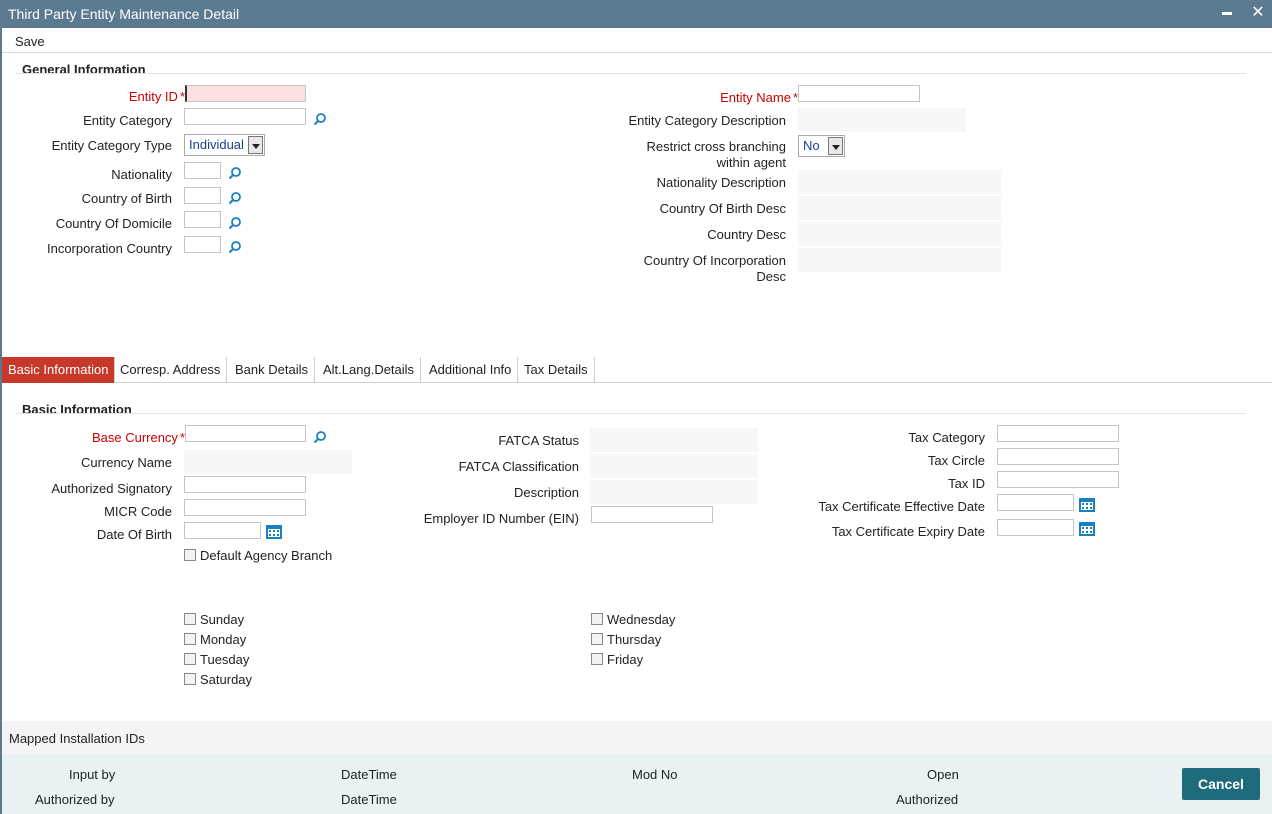  I want to click on fatca-classification-label: FATCA Classification, so click(518, 466).